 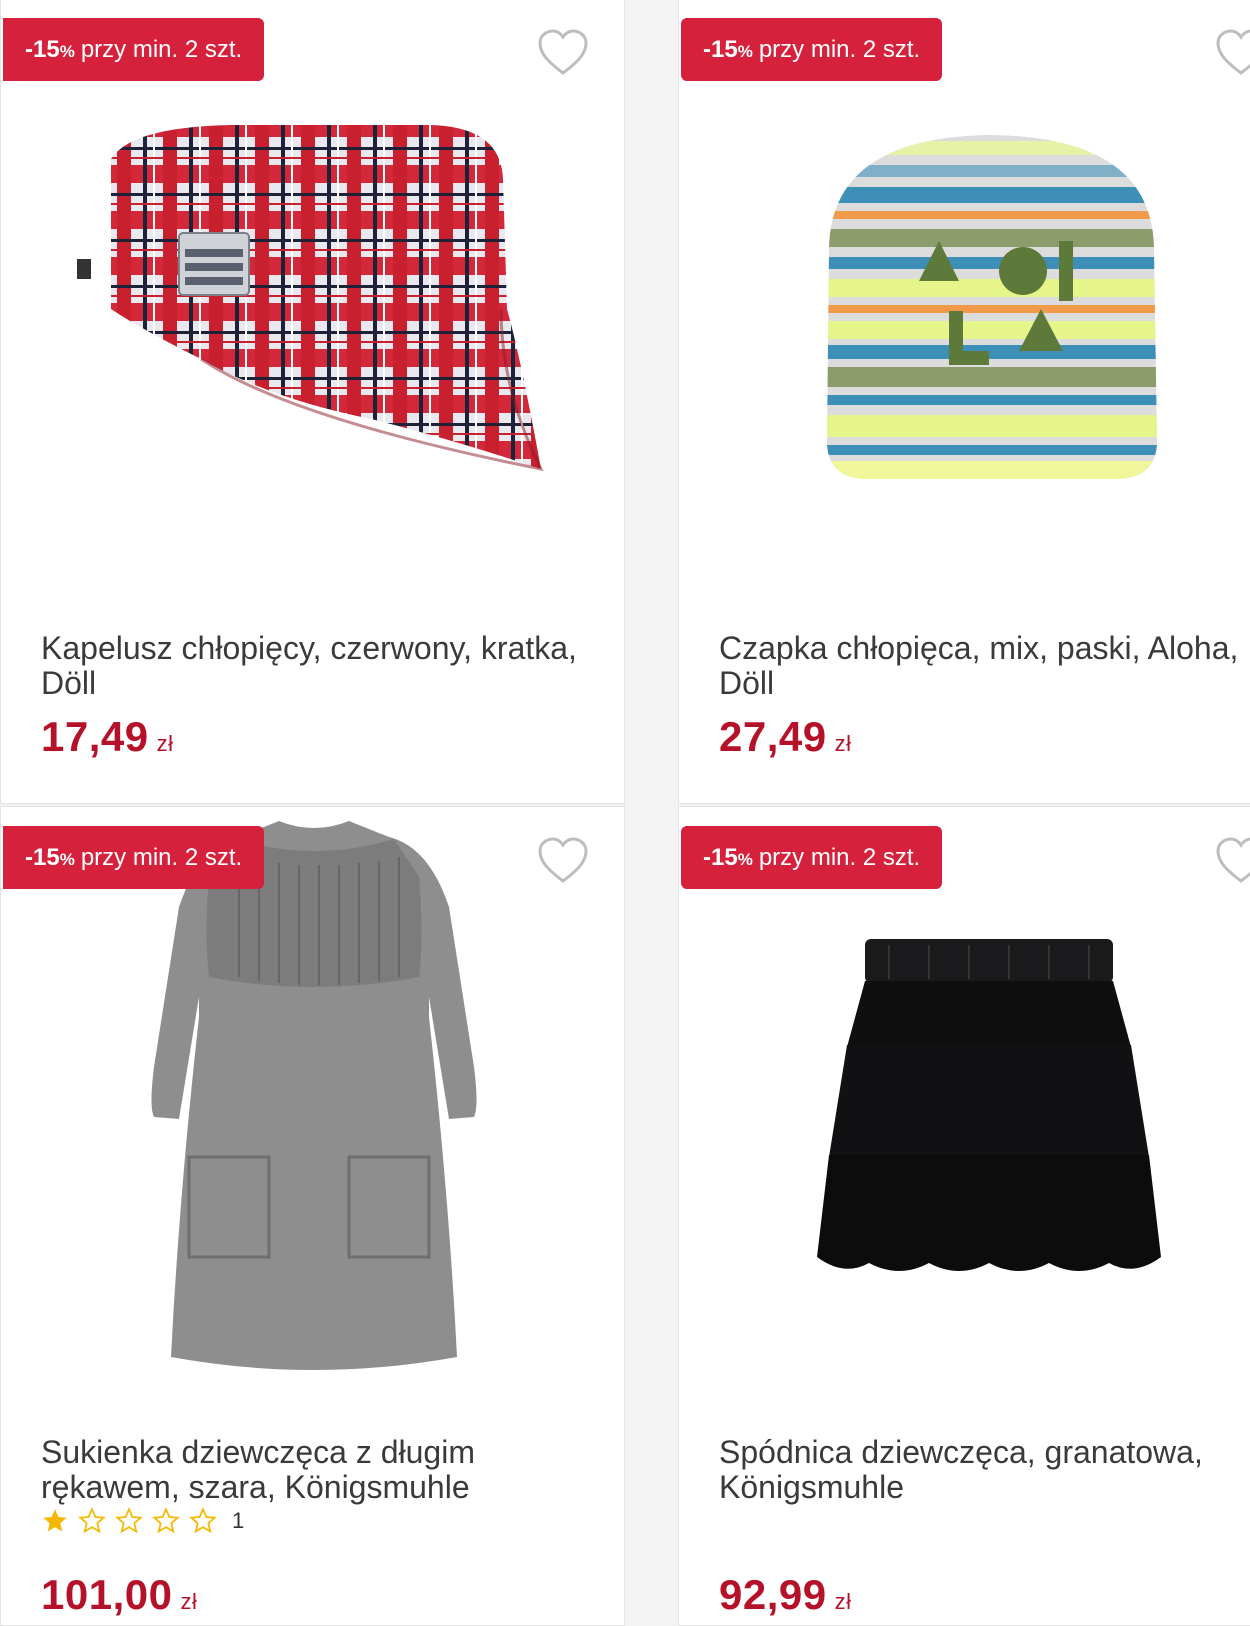 What do you see at coordinates (321, 304) in the screenshot?
I see `plaid-hat-image` at bounding box center [321, 304].